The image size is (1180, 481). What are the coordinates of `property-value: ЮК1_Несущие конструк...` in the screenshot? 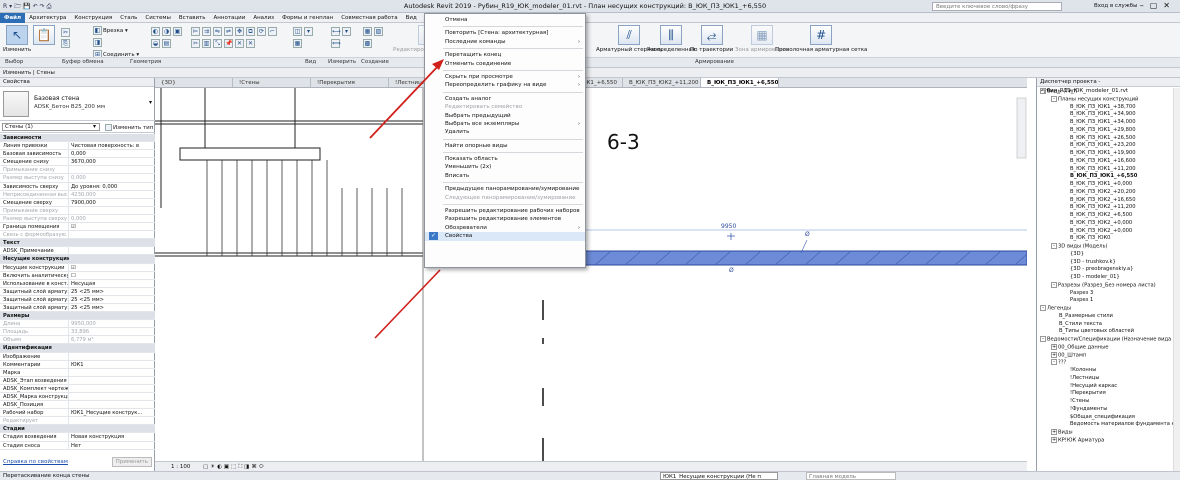 It's located at (112, 412).